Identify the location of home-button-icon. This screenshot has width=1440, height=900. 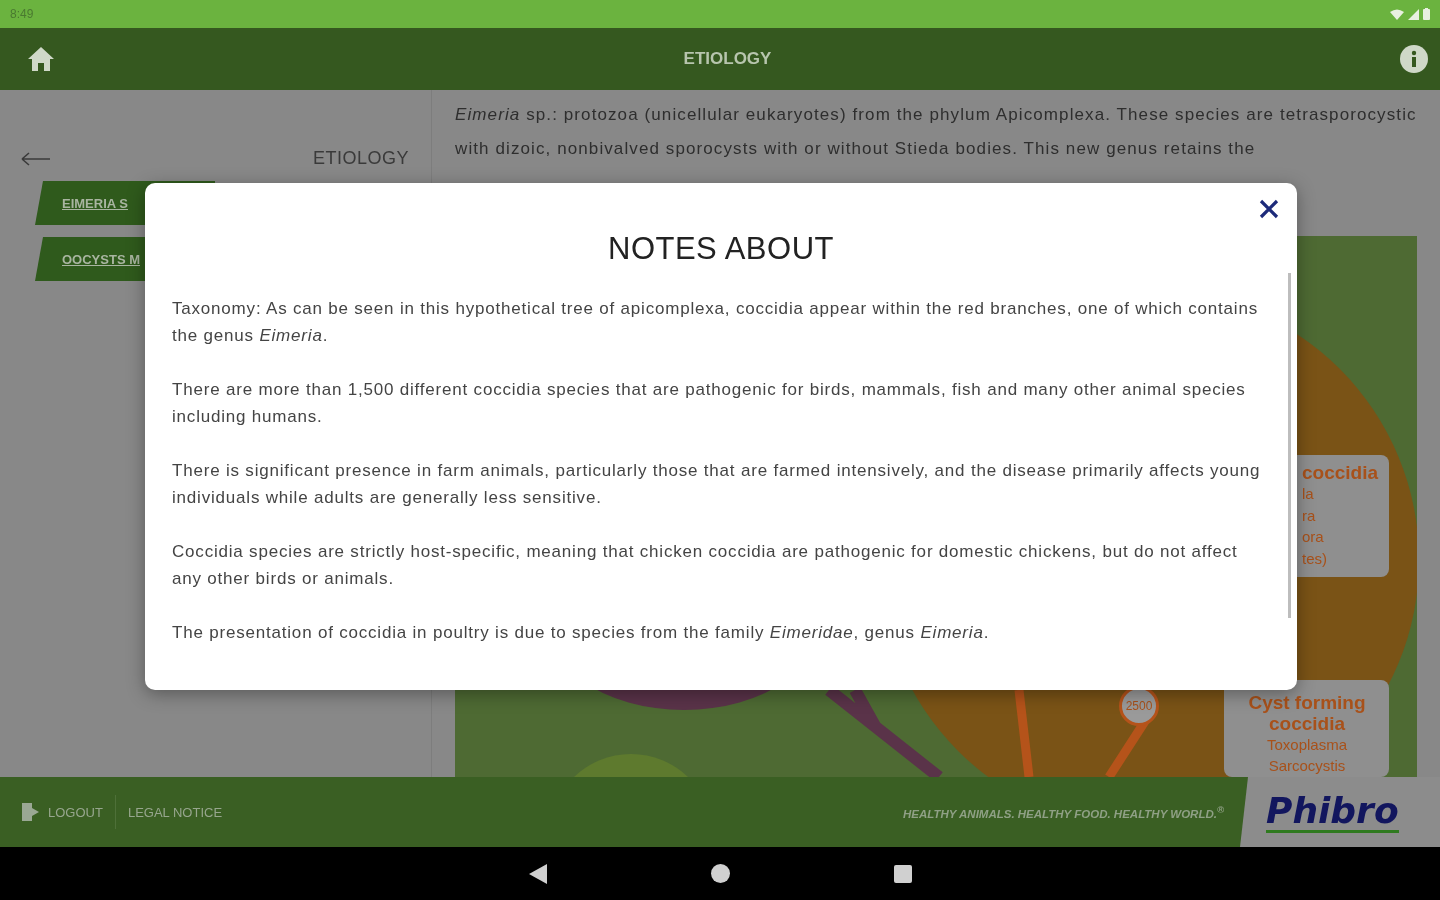
(720, 873).